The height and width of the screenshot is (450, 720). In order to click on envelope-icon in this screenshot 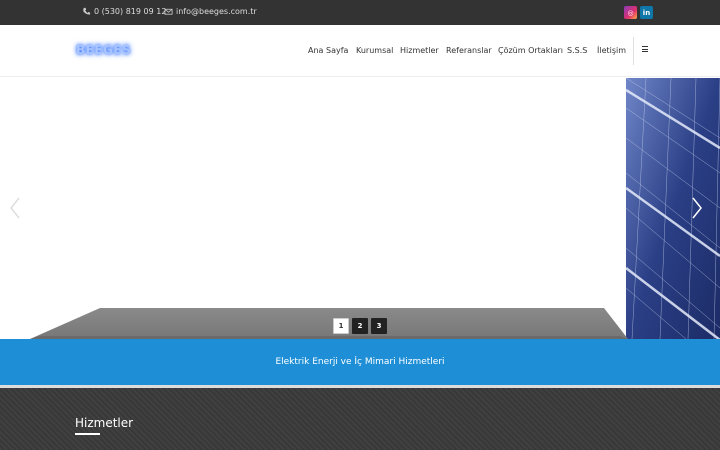, I will do `click(168, 11)`.